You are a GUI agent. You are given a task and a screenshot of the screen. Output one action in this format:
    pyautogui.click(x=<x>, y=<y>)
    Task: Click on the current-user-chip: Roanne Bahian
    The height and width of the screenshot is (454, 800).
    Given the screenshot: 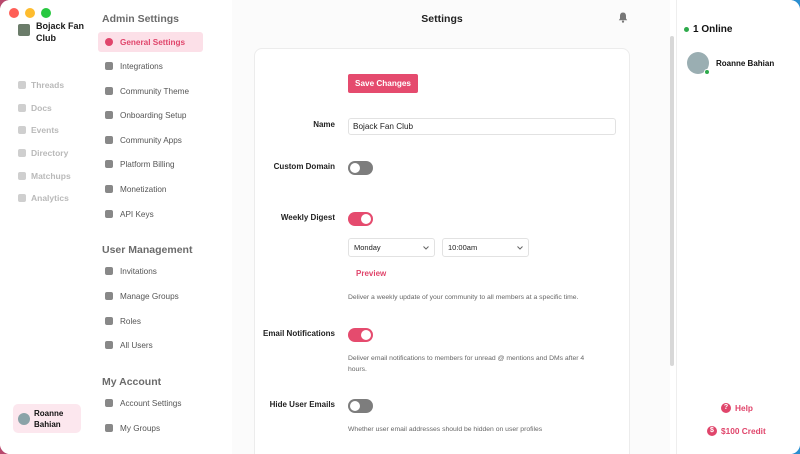 What is the action you would take?
    pyautogui.click(x=47, y=418)
    